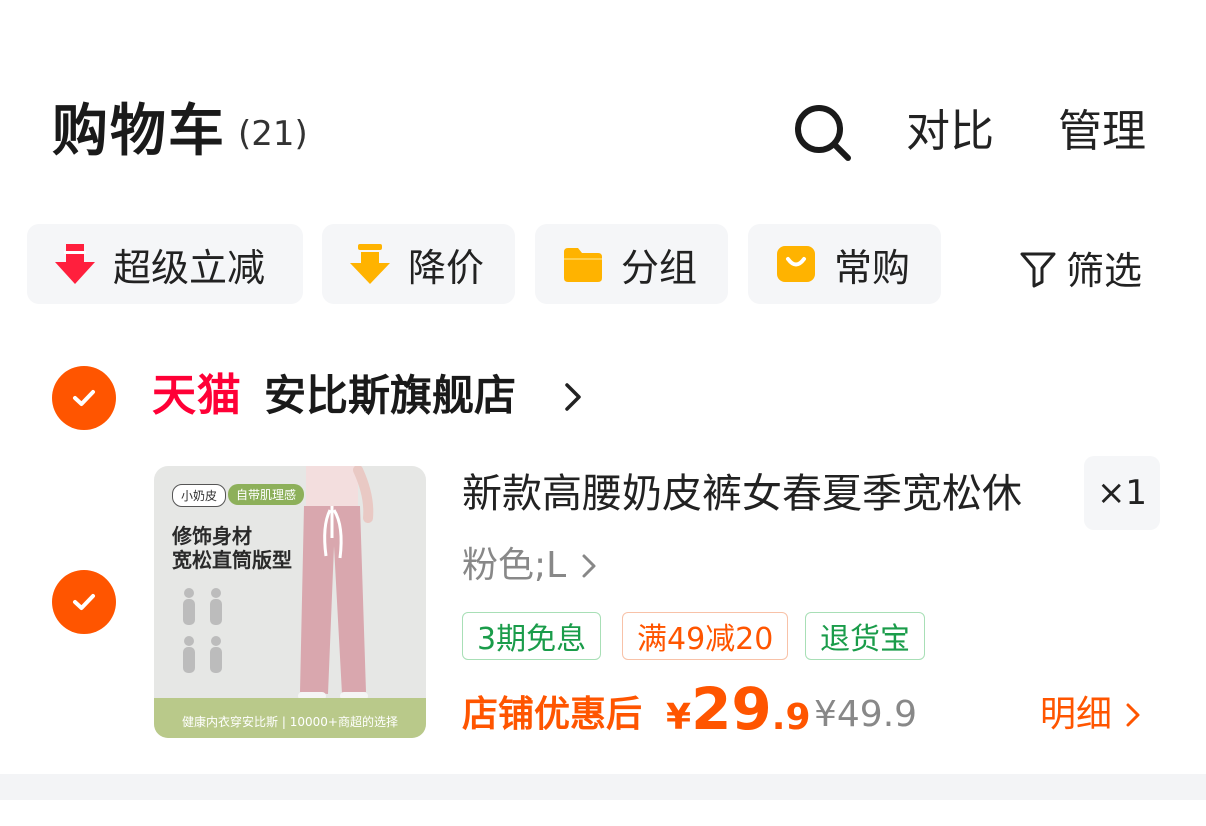 This screenshot has width=1206, height=826. I want to click on price-detail-button: 明细, so click(1091, 715).